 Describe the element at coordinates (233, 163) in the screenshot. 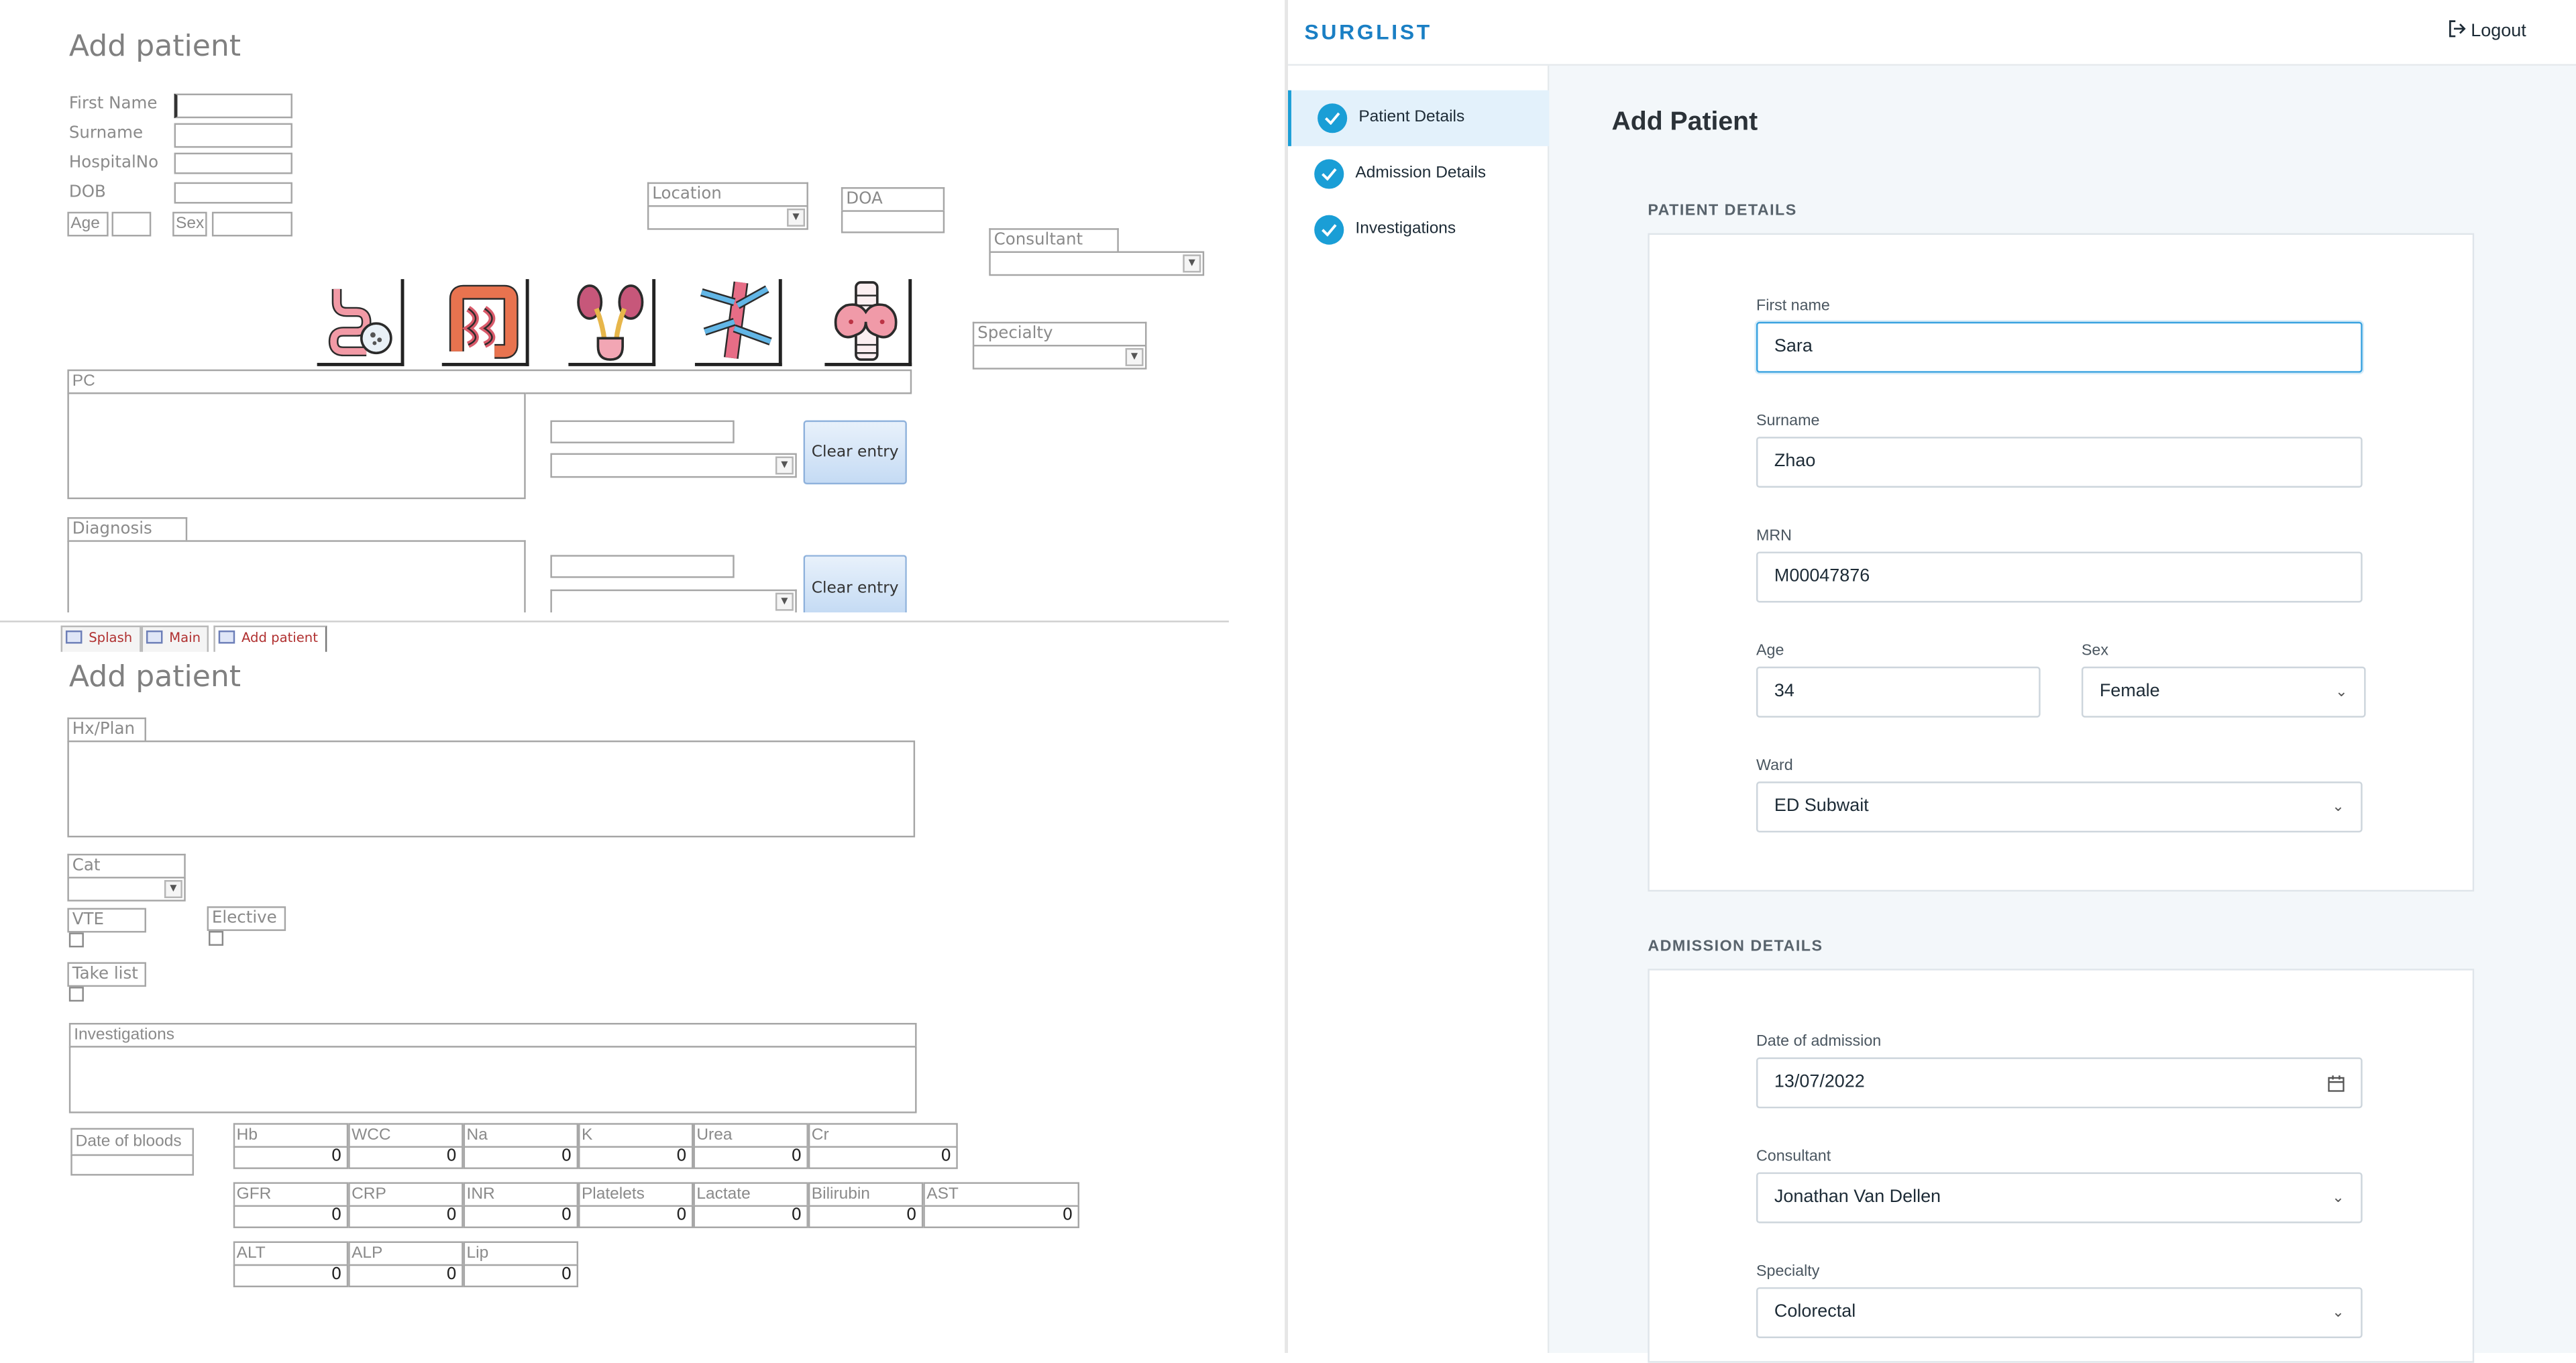

I see `hospital-no-field` at that location.